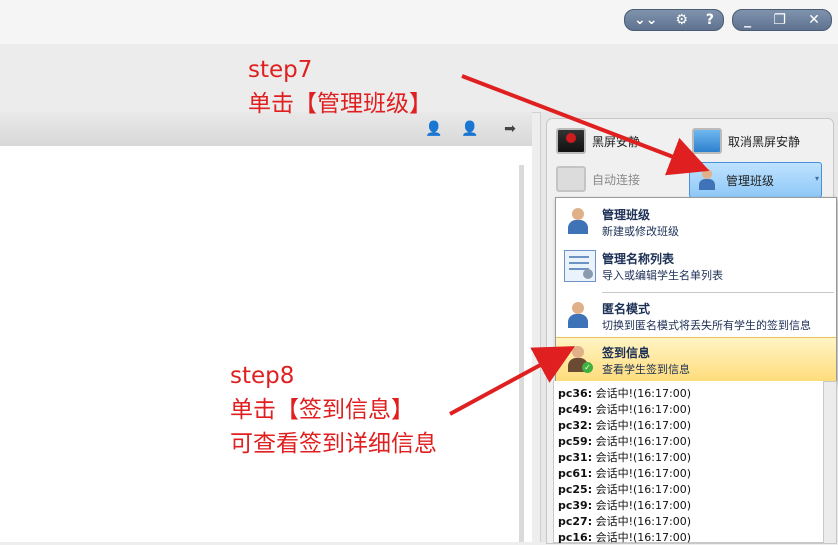 Image resolution: width=838 pixels, height=545 pixels. What do you see at coordinates (585, 125) in the screenshot?
I see `step7-arrow` at bounding box center [585, 125].